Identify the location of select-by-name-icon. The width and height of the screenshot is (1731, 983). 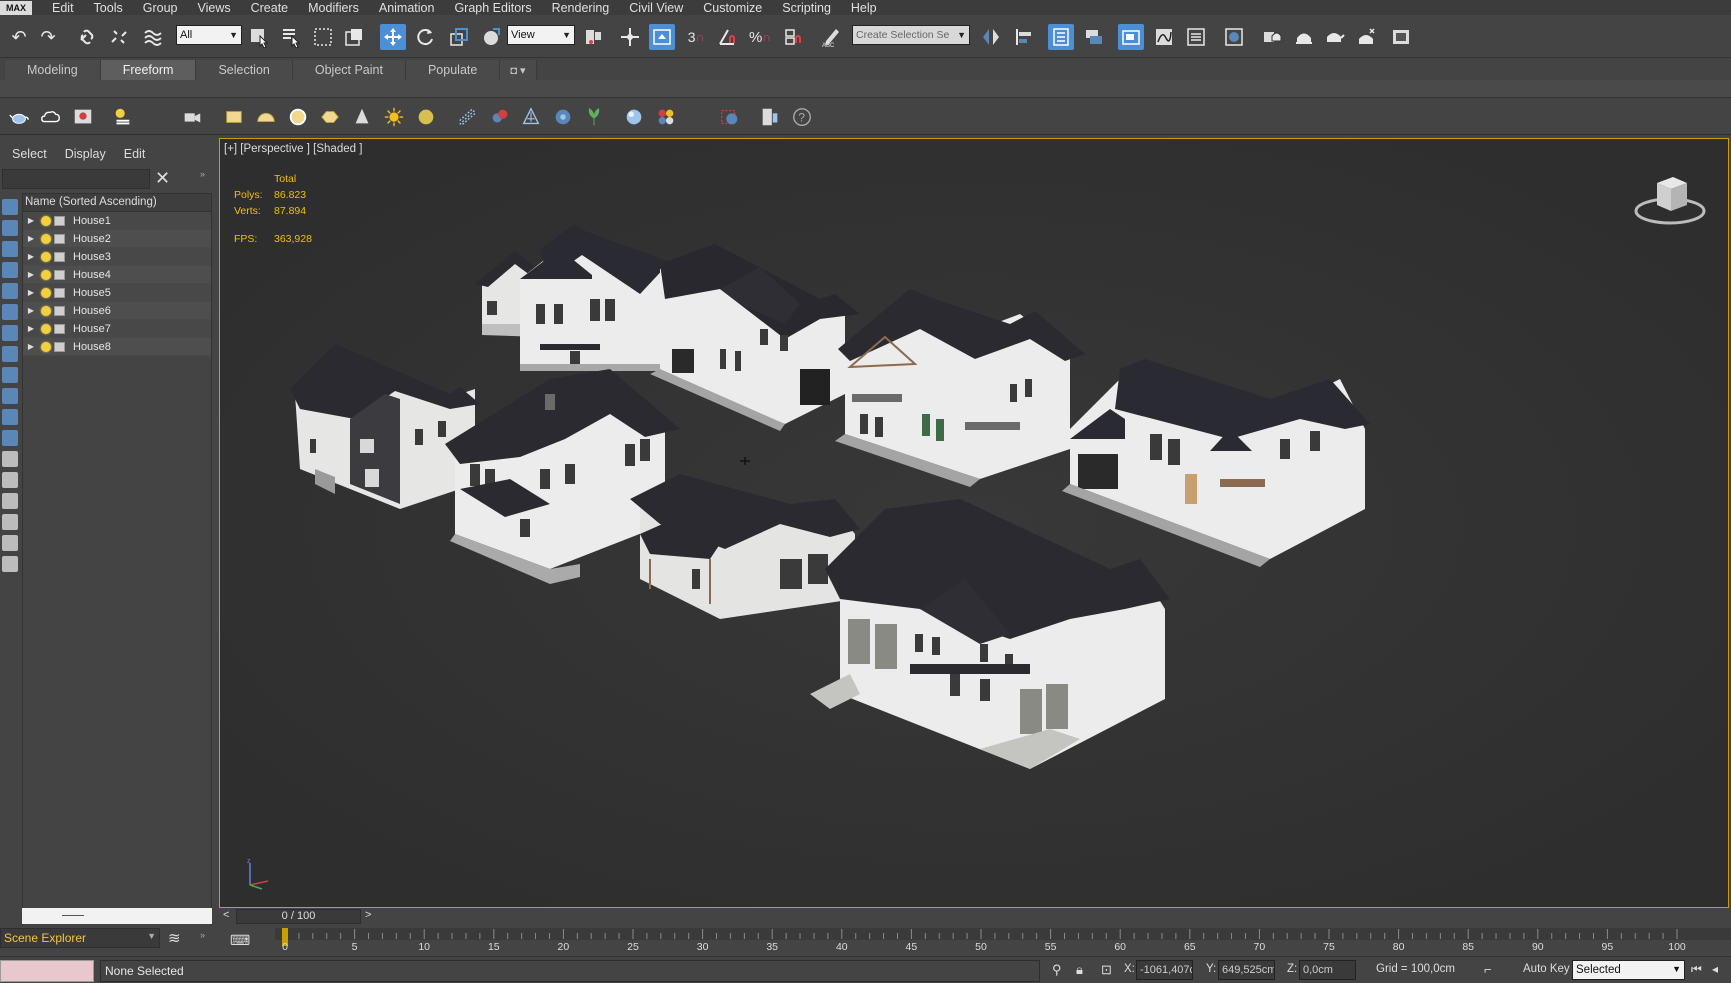
(291, 37).